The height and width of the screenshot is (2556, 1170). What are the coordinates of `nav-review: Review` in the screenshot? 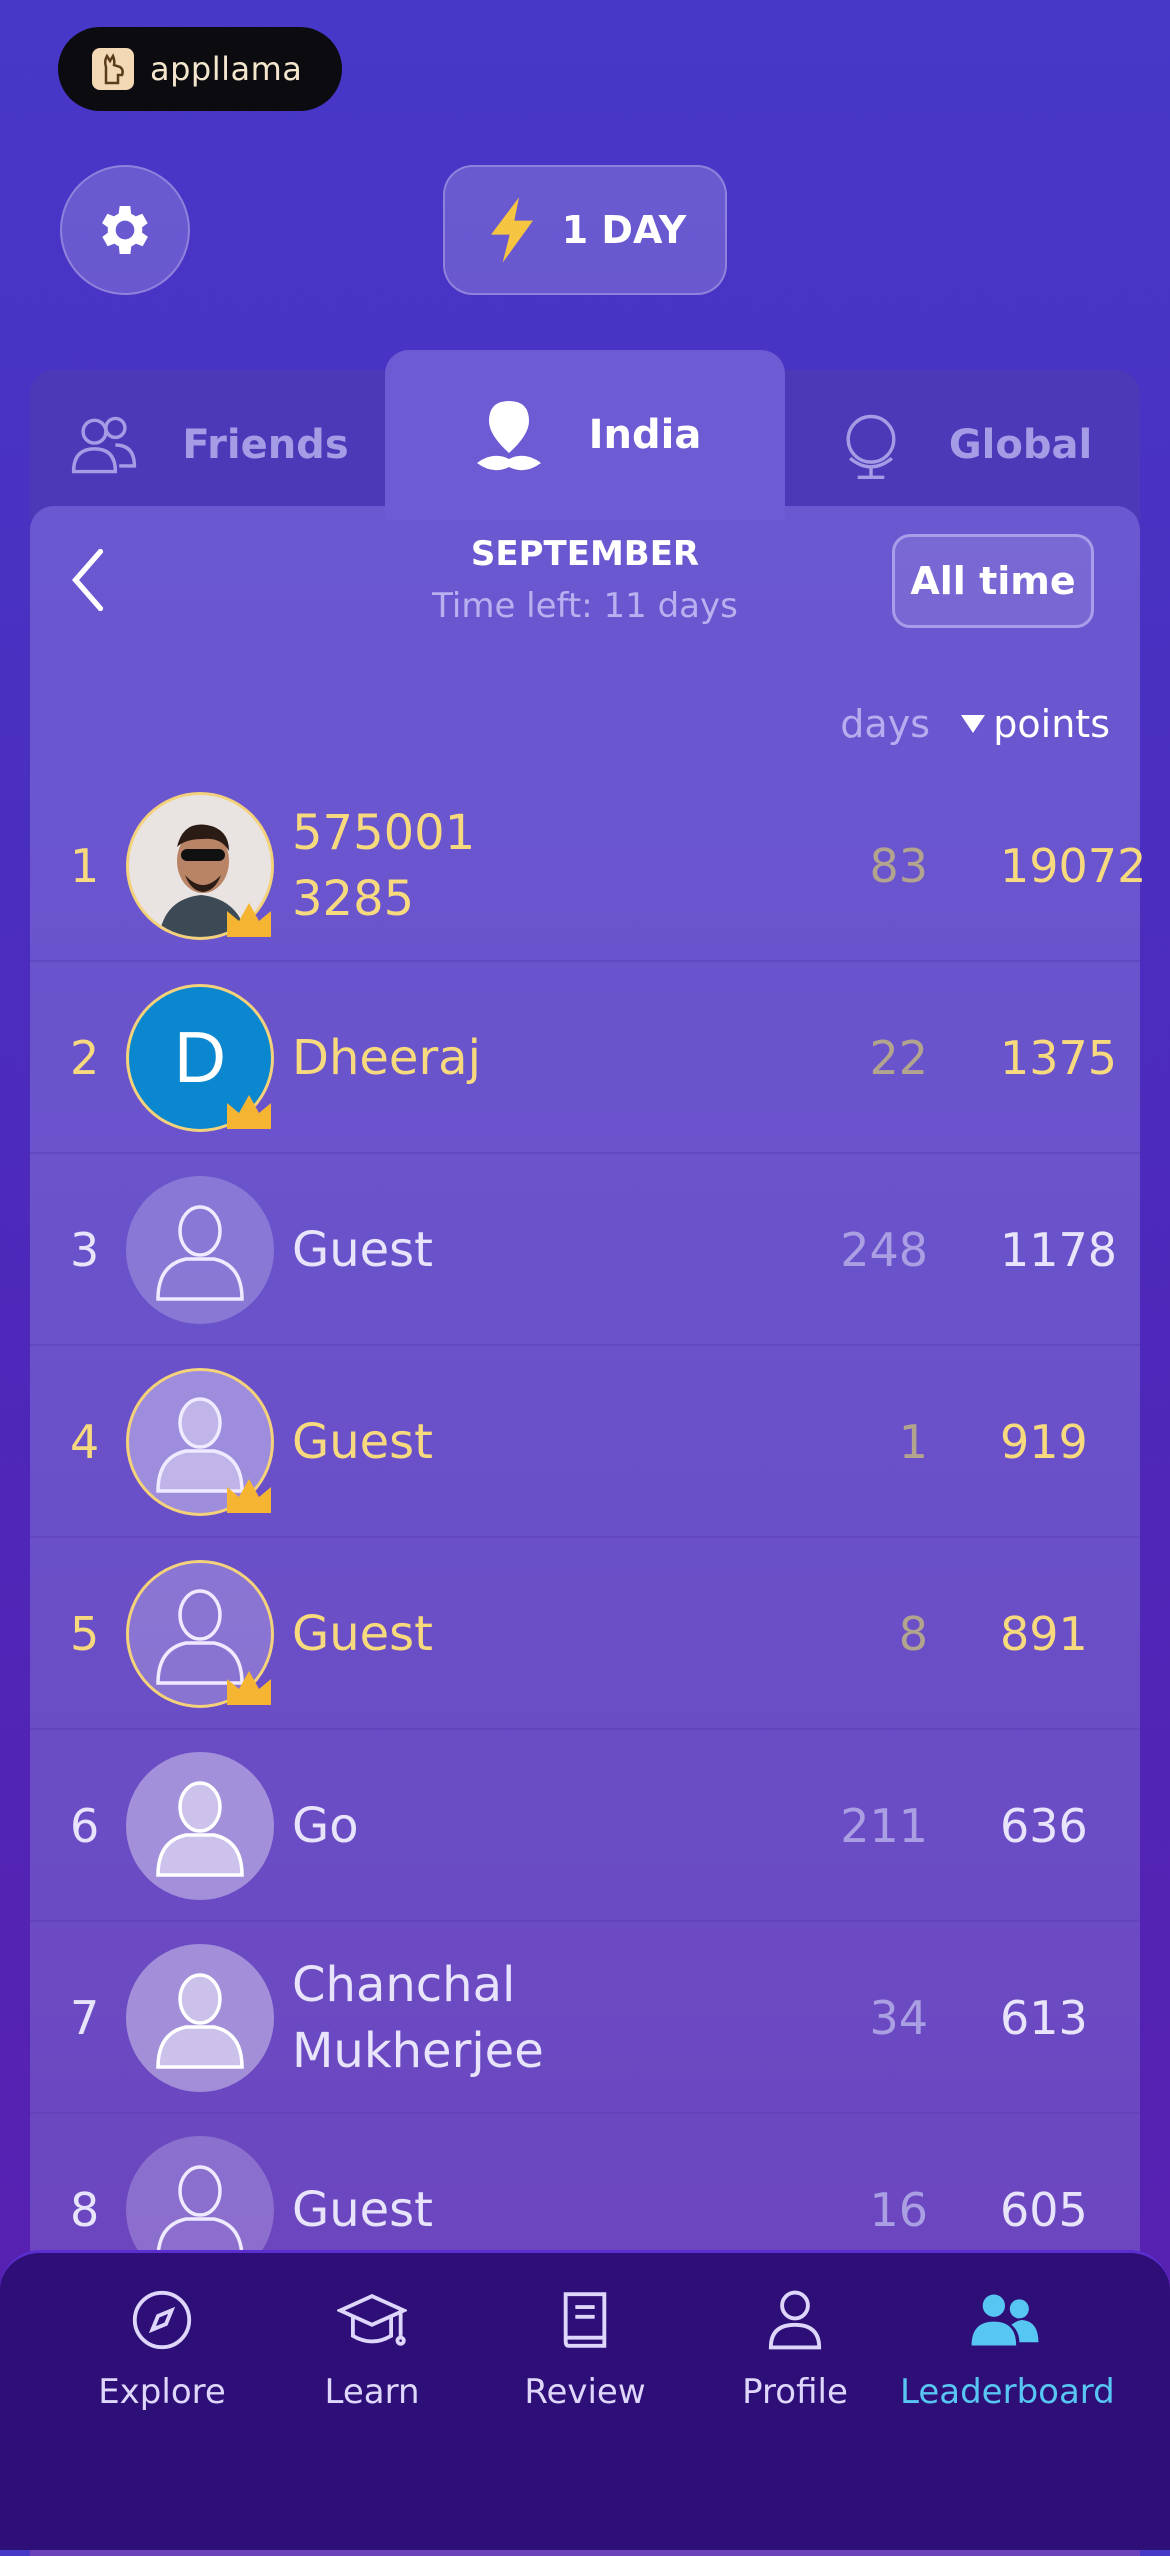 It's located at (585, 2346).